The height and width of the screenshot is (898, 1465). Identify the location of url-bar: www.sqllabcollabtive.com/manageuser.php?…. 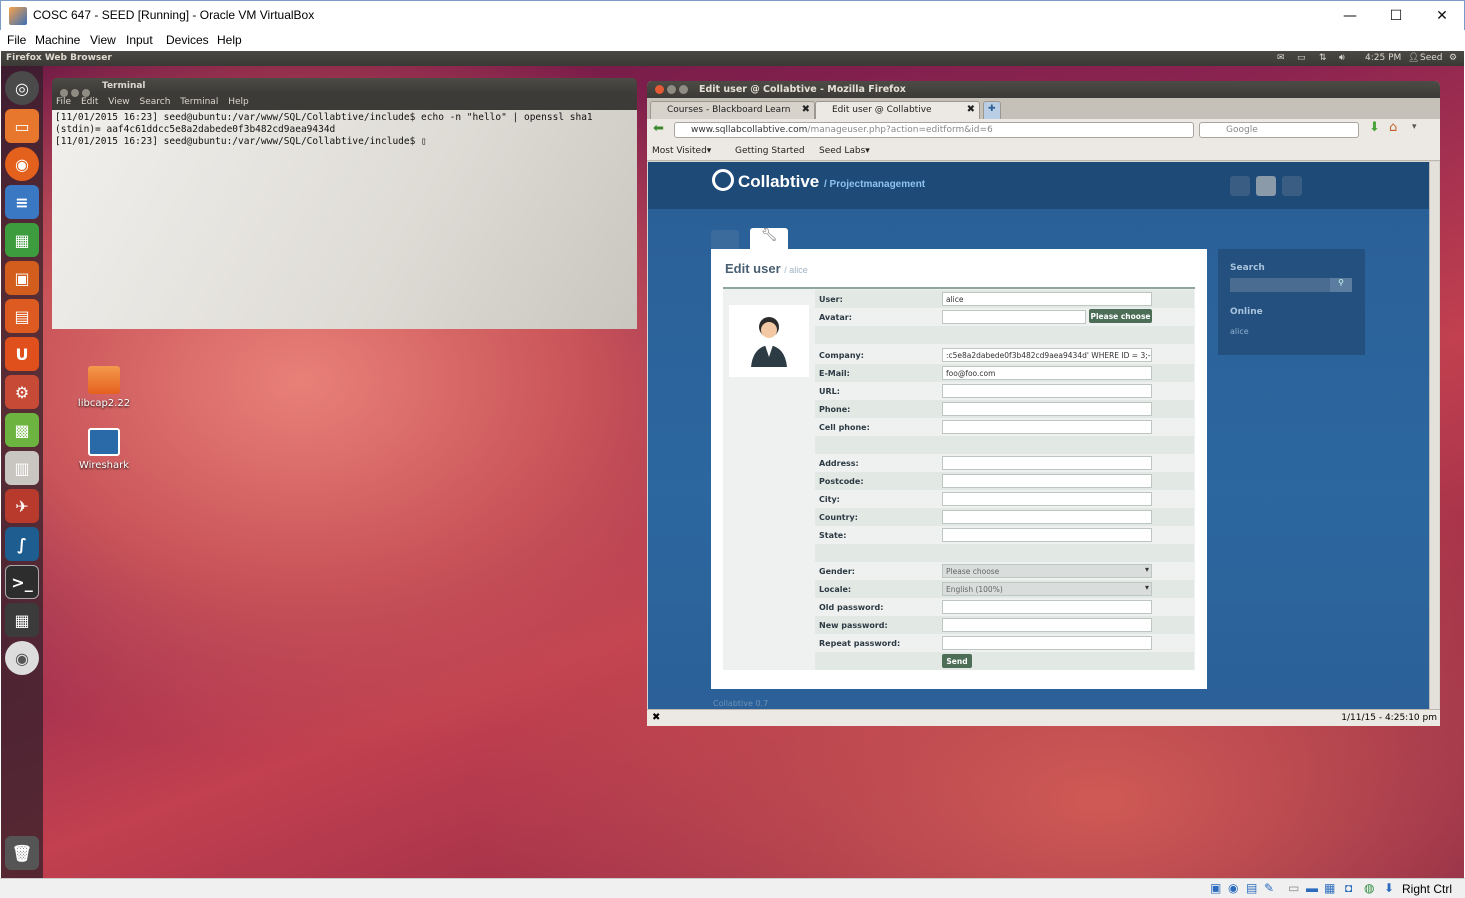
(934, 130).